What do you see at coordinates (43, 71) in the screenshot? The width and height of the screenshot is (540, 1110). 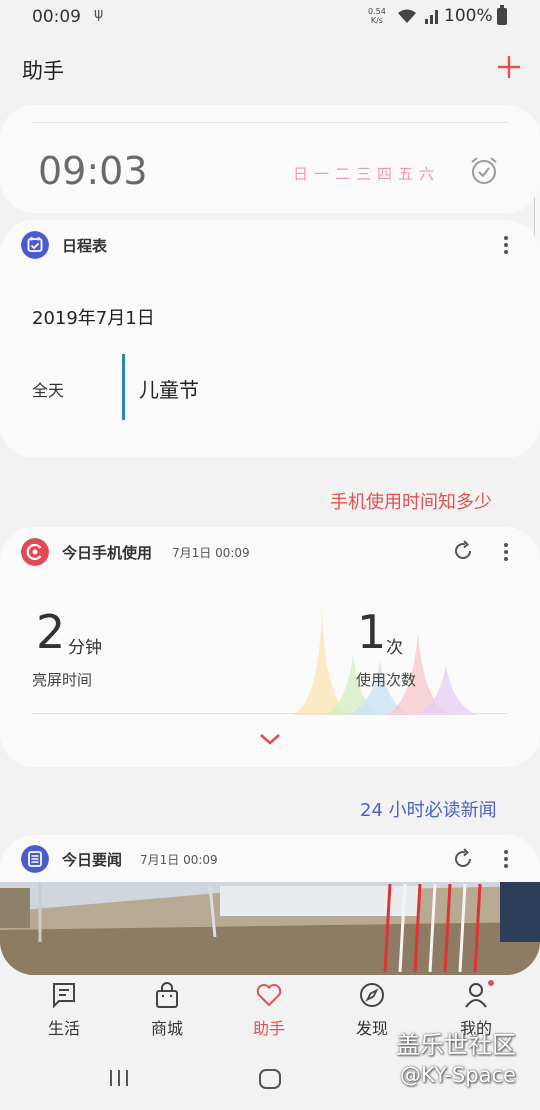 I see `page-title: 助手` at bounding box center [43, 71].